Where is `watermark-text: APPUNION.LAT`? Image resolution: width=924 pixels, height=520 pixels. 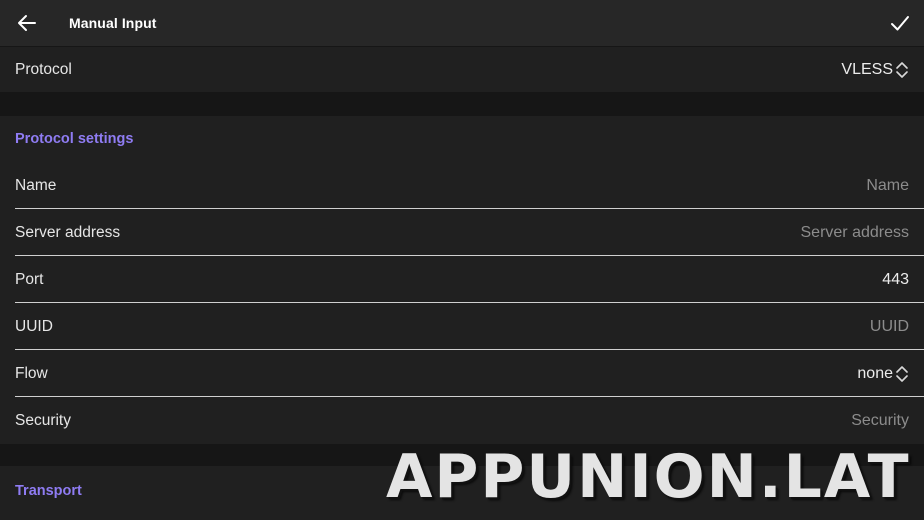
watermark-text: APPUNION.LAT is located at coordinates (648, 477).